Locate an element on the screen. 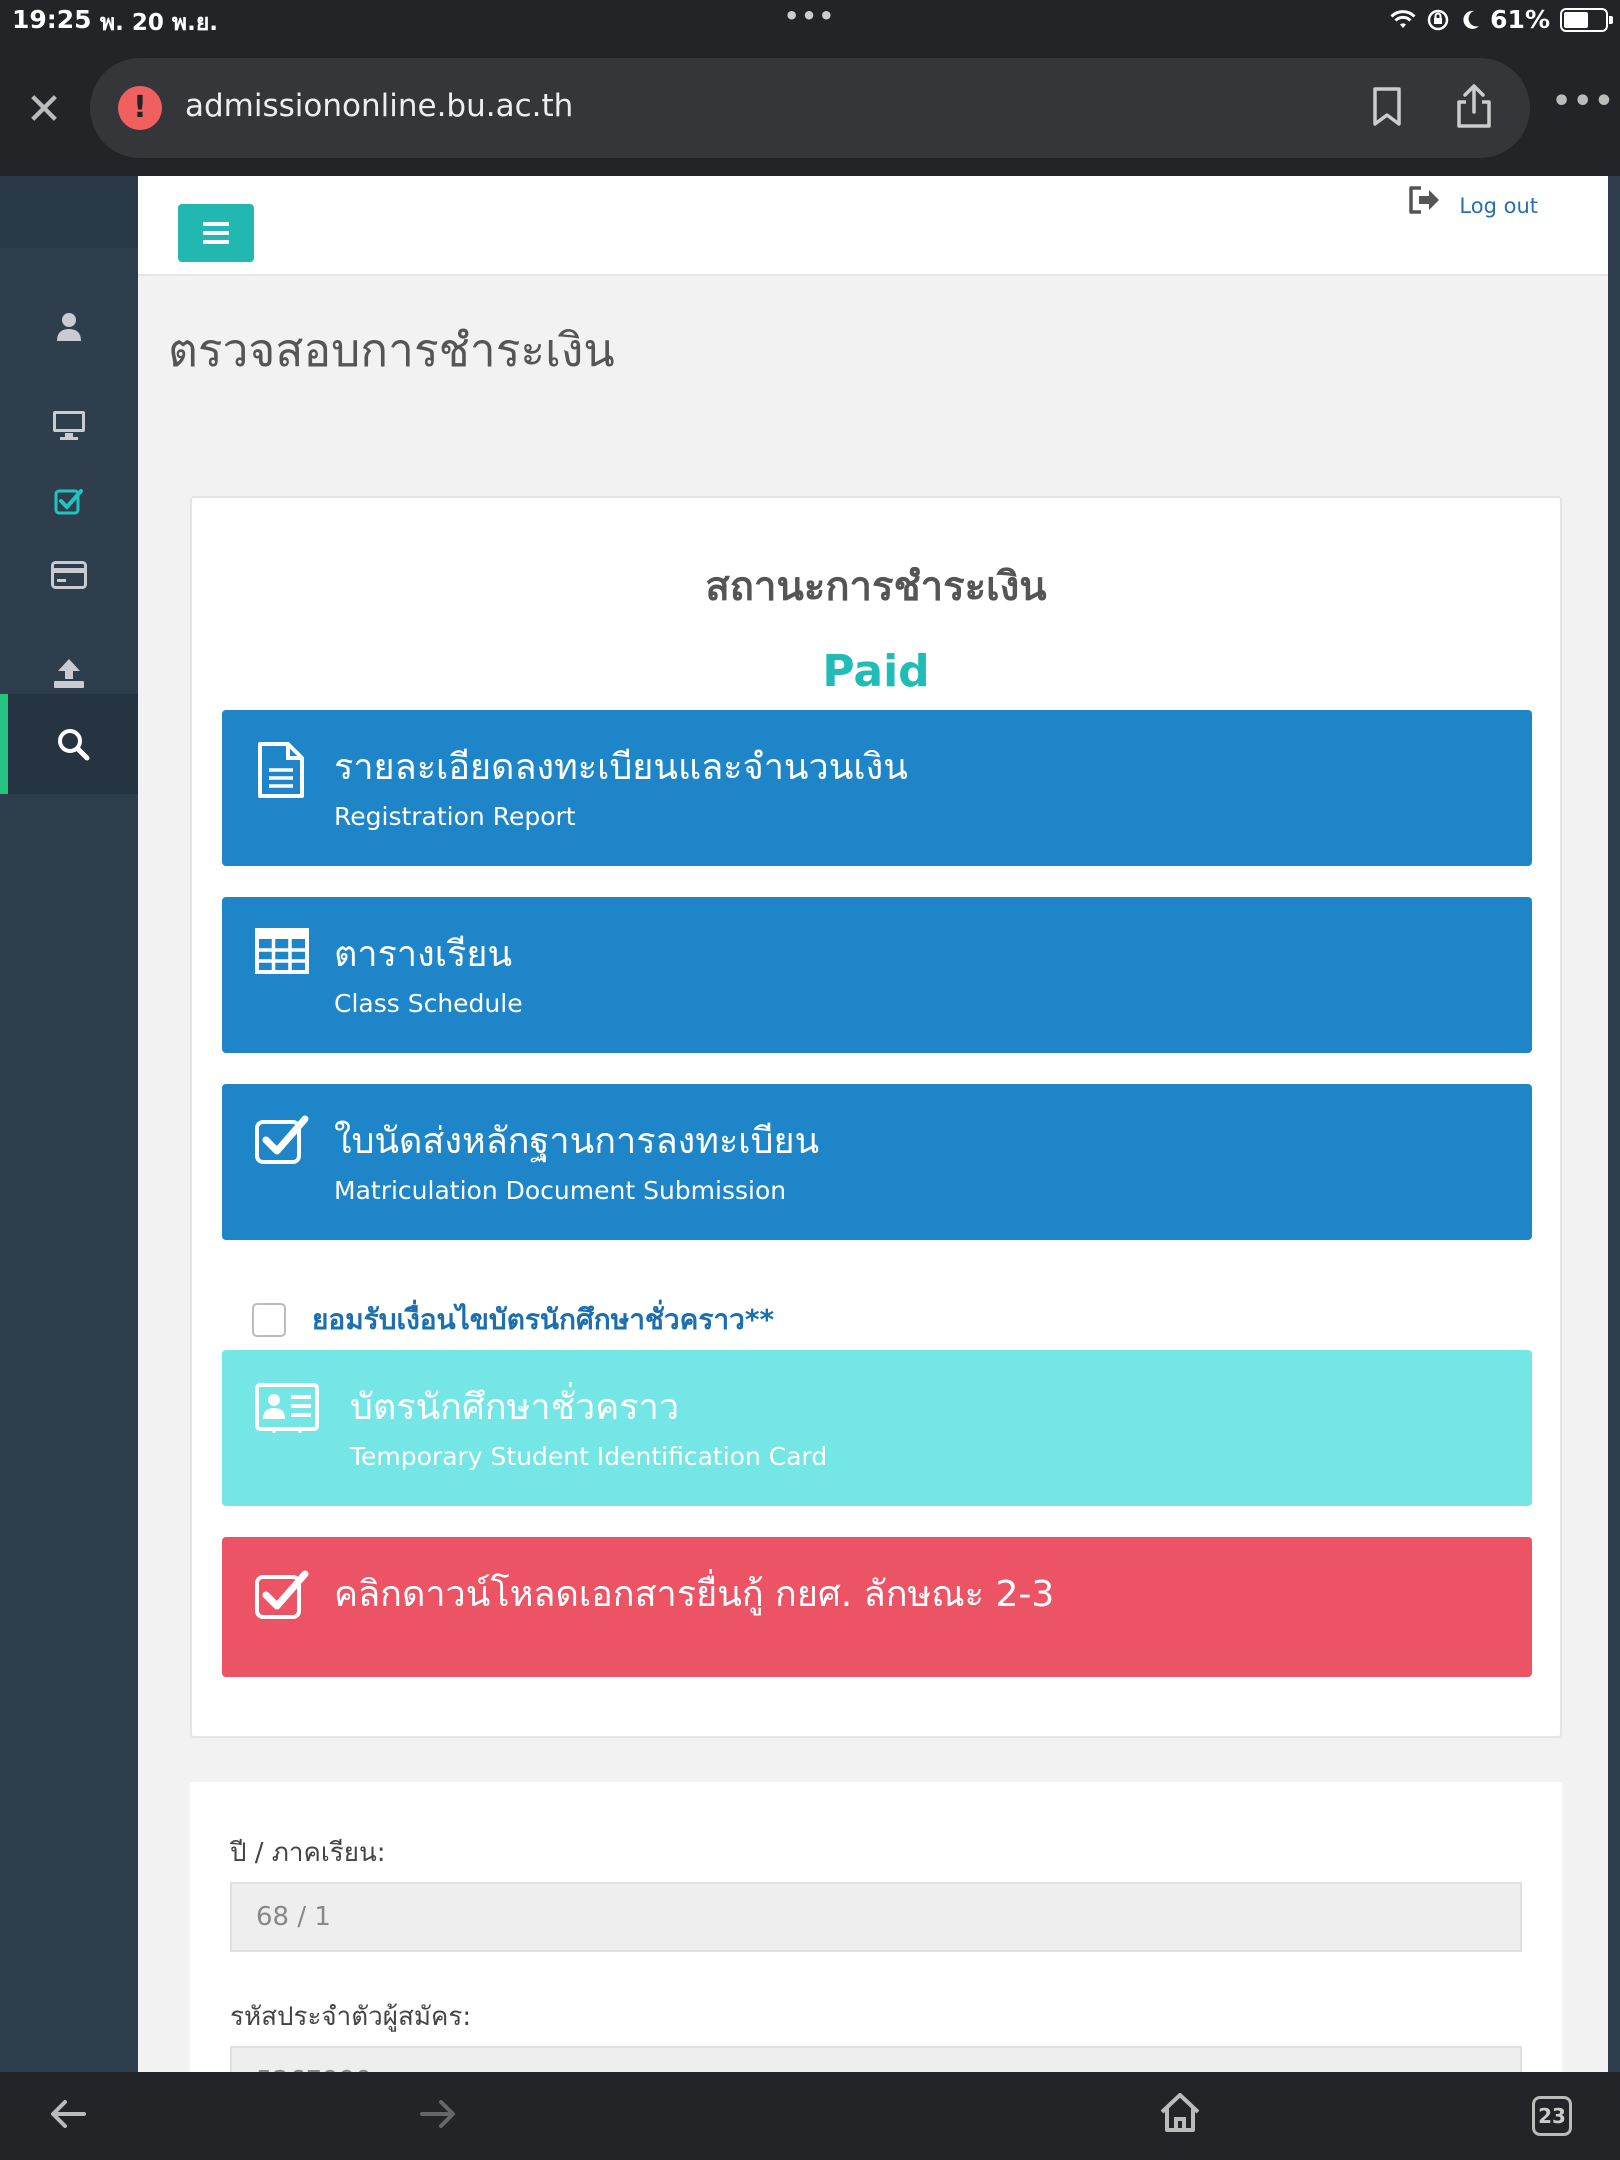 The height and width of the screenshot is (2160, 1620). year-term-label: ปี / ภาคเรียน: is located at coordinates (308, 1853).